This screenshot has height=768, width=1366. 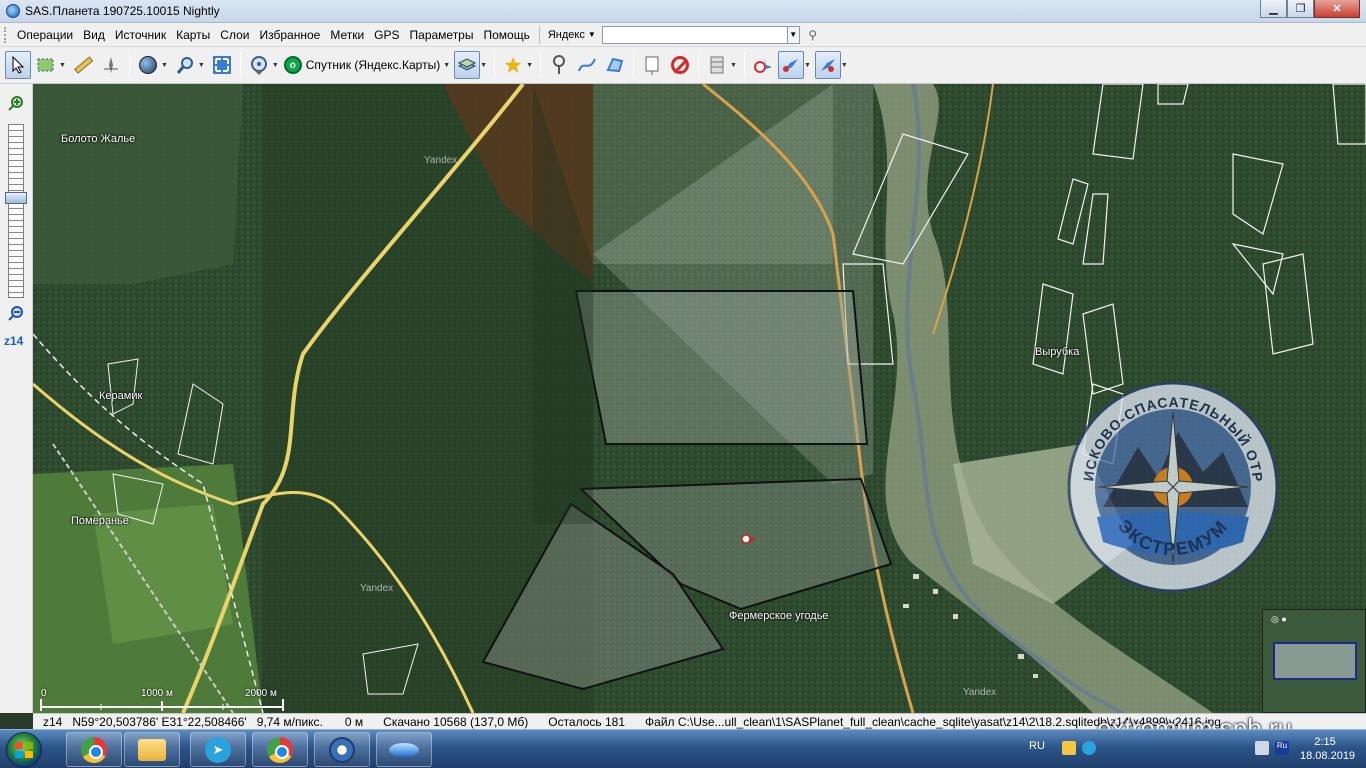 What do you see at coordinates (45, 35) in the screenshot?
I see `menu-operations: Операции` at bounding box center [45, 35].